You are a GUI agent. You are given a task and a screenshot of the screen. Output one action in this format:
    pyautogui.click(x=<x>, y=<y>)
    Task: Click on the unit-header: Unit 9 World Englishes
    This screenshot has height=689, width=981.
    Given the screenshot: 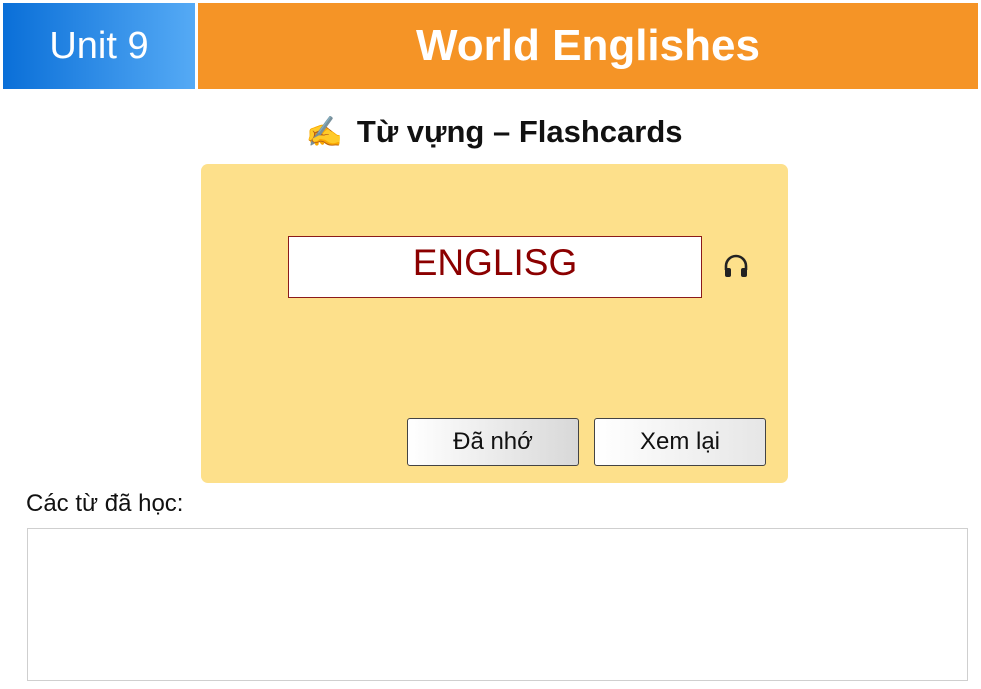 What is the action you would take?
    pyautogui.click(x=490, y=46)
    